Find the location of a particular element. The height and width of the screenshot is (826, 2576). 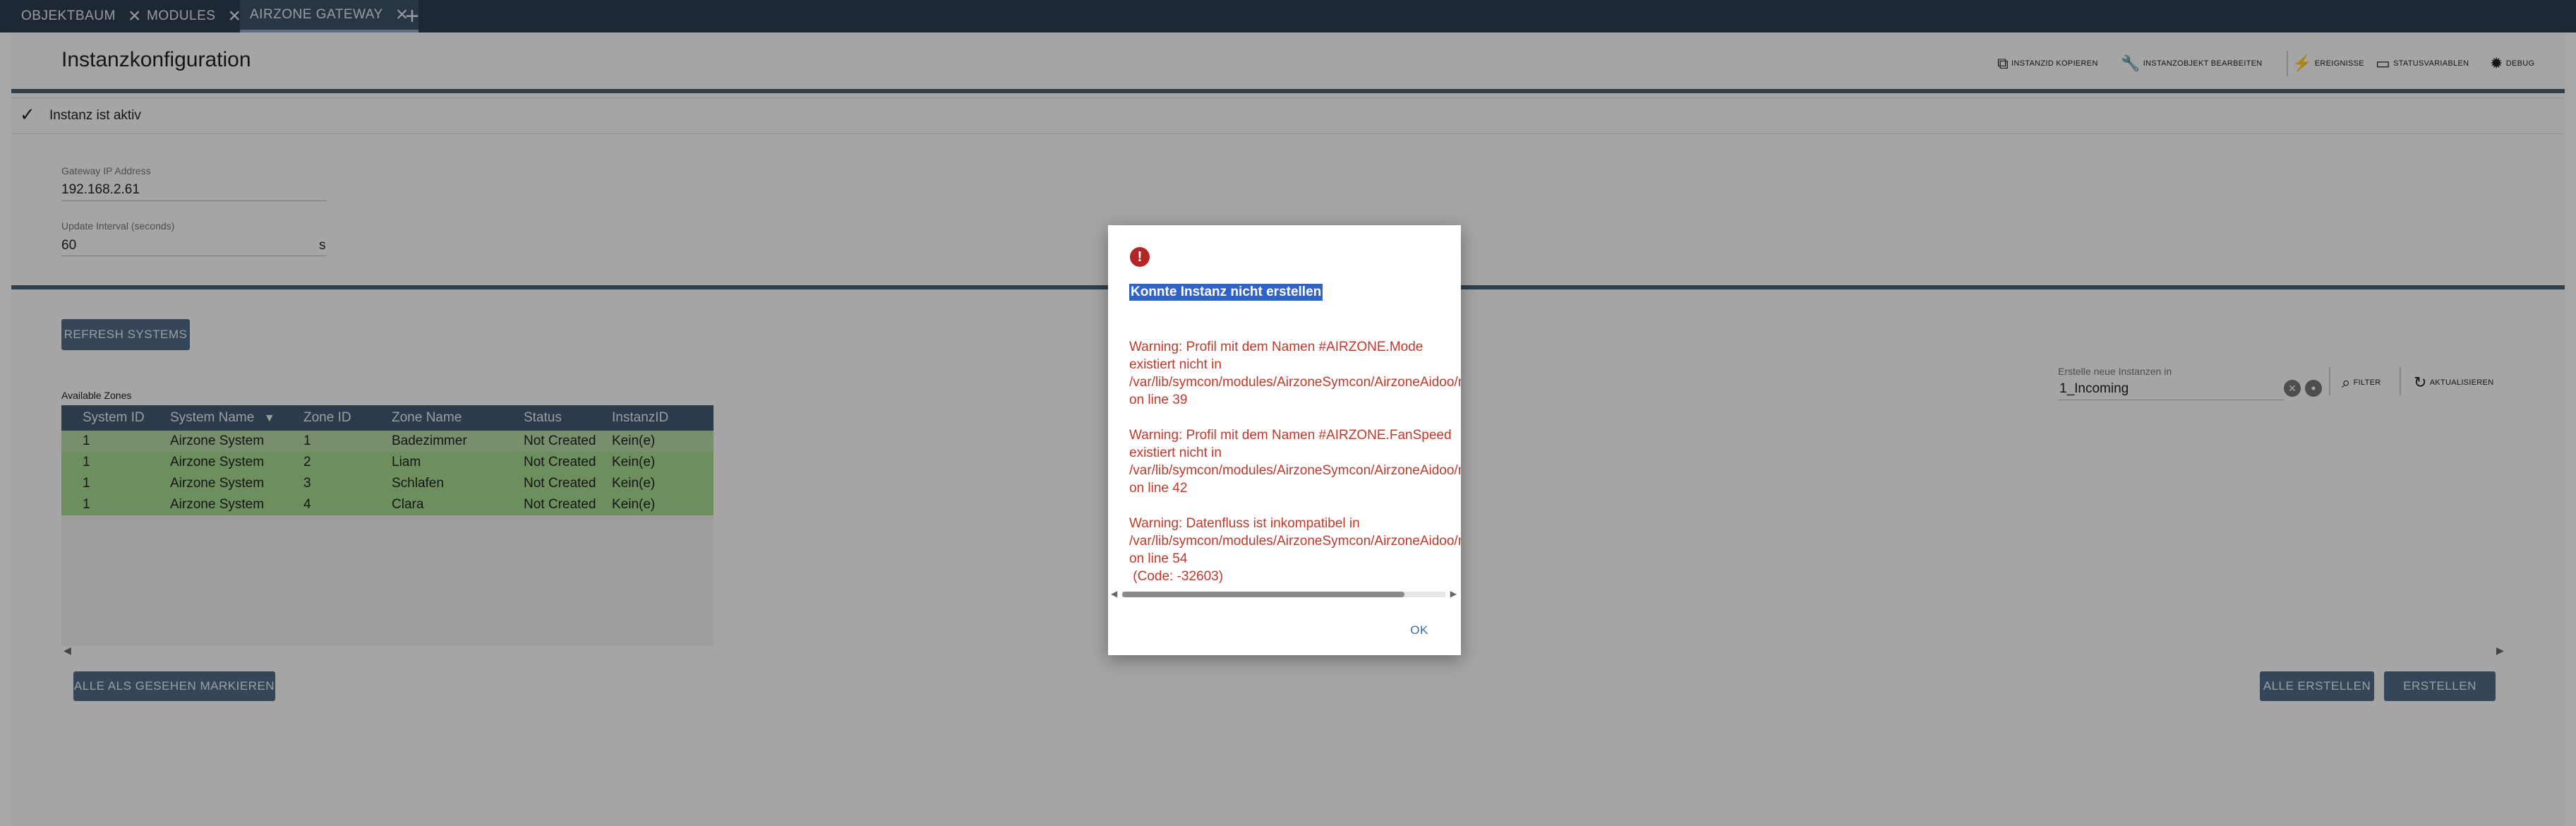

error-icon: ! is located at coordinates (1140, 257).